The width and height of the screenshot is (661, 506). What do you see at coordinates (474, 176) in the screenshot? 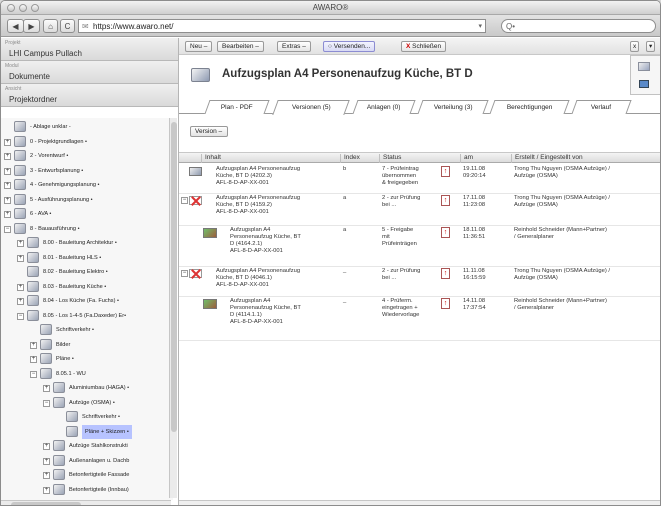
I see `date-line: 09:20:14` at bounding box center [474, 176].